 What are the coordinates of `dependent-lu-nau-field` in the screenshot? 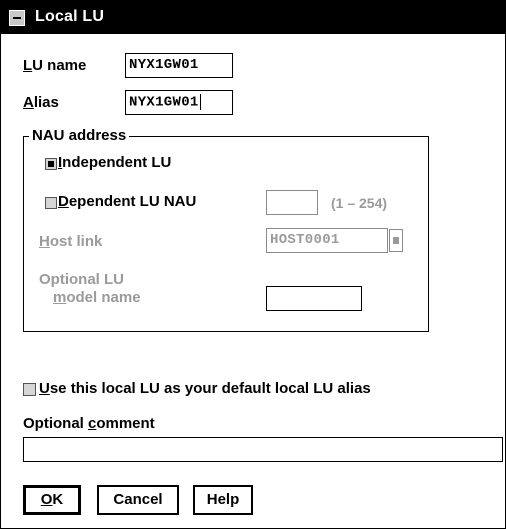 It's located at (292, 202).